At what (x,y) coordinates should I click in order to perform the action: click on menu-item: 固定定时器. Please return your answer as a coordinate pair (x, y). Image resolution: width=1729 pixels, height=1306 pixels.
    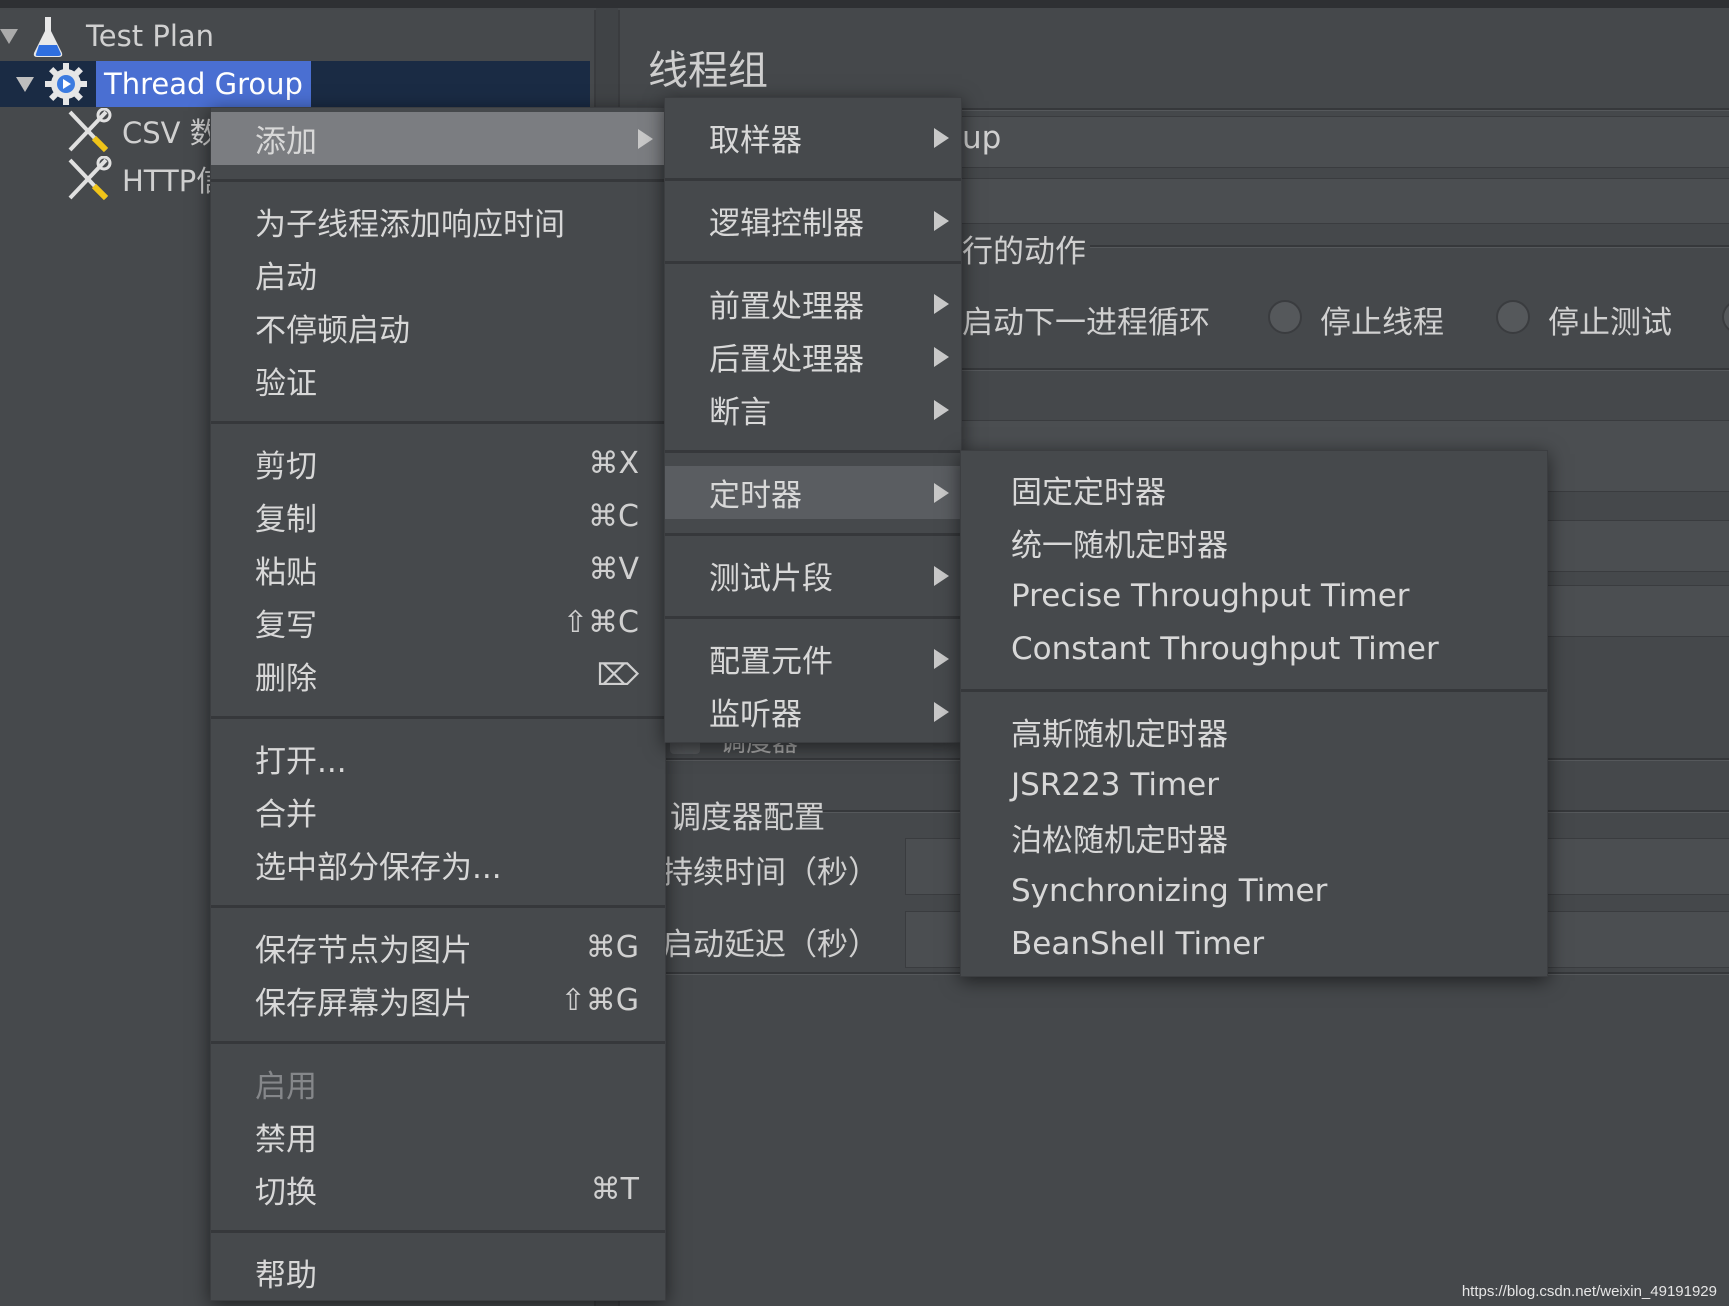
    Looking at the image, I should click on (1254, 489).